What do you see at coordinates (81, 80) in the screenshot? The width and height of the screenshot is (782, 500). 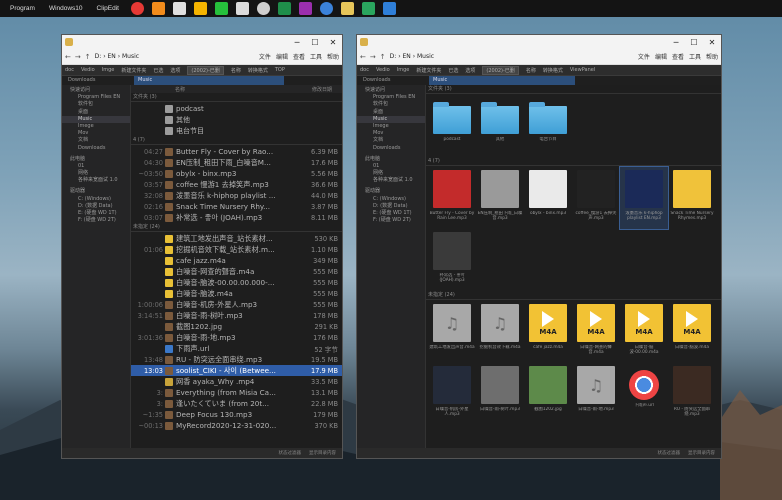 I see `tab-downloads: Downloads` at bounding box center [81, 80].